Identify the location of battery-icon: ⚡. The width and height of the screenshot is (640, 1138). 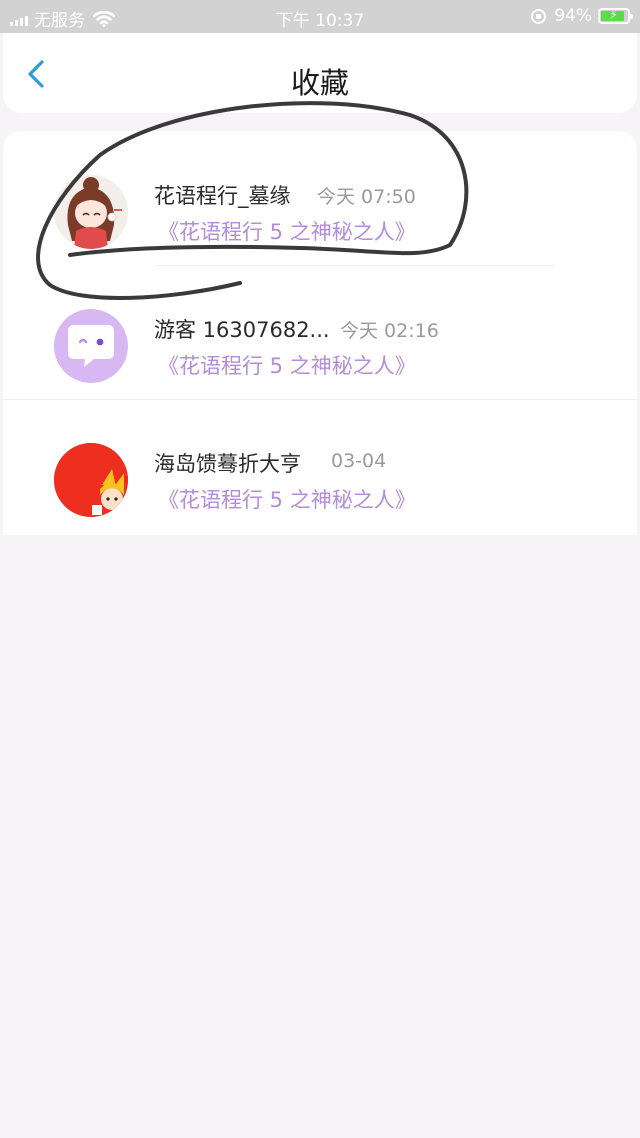
(615, 16).